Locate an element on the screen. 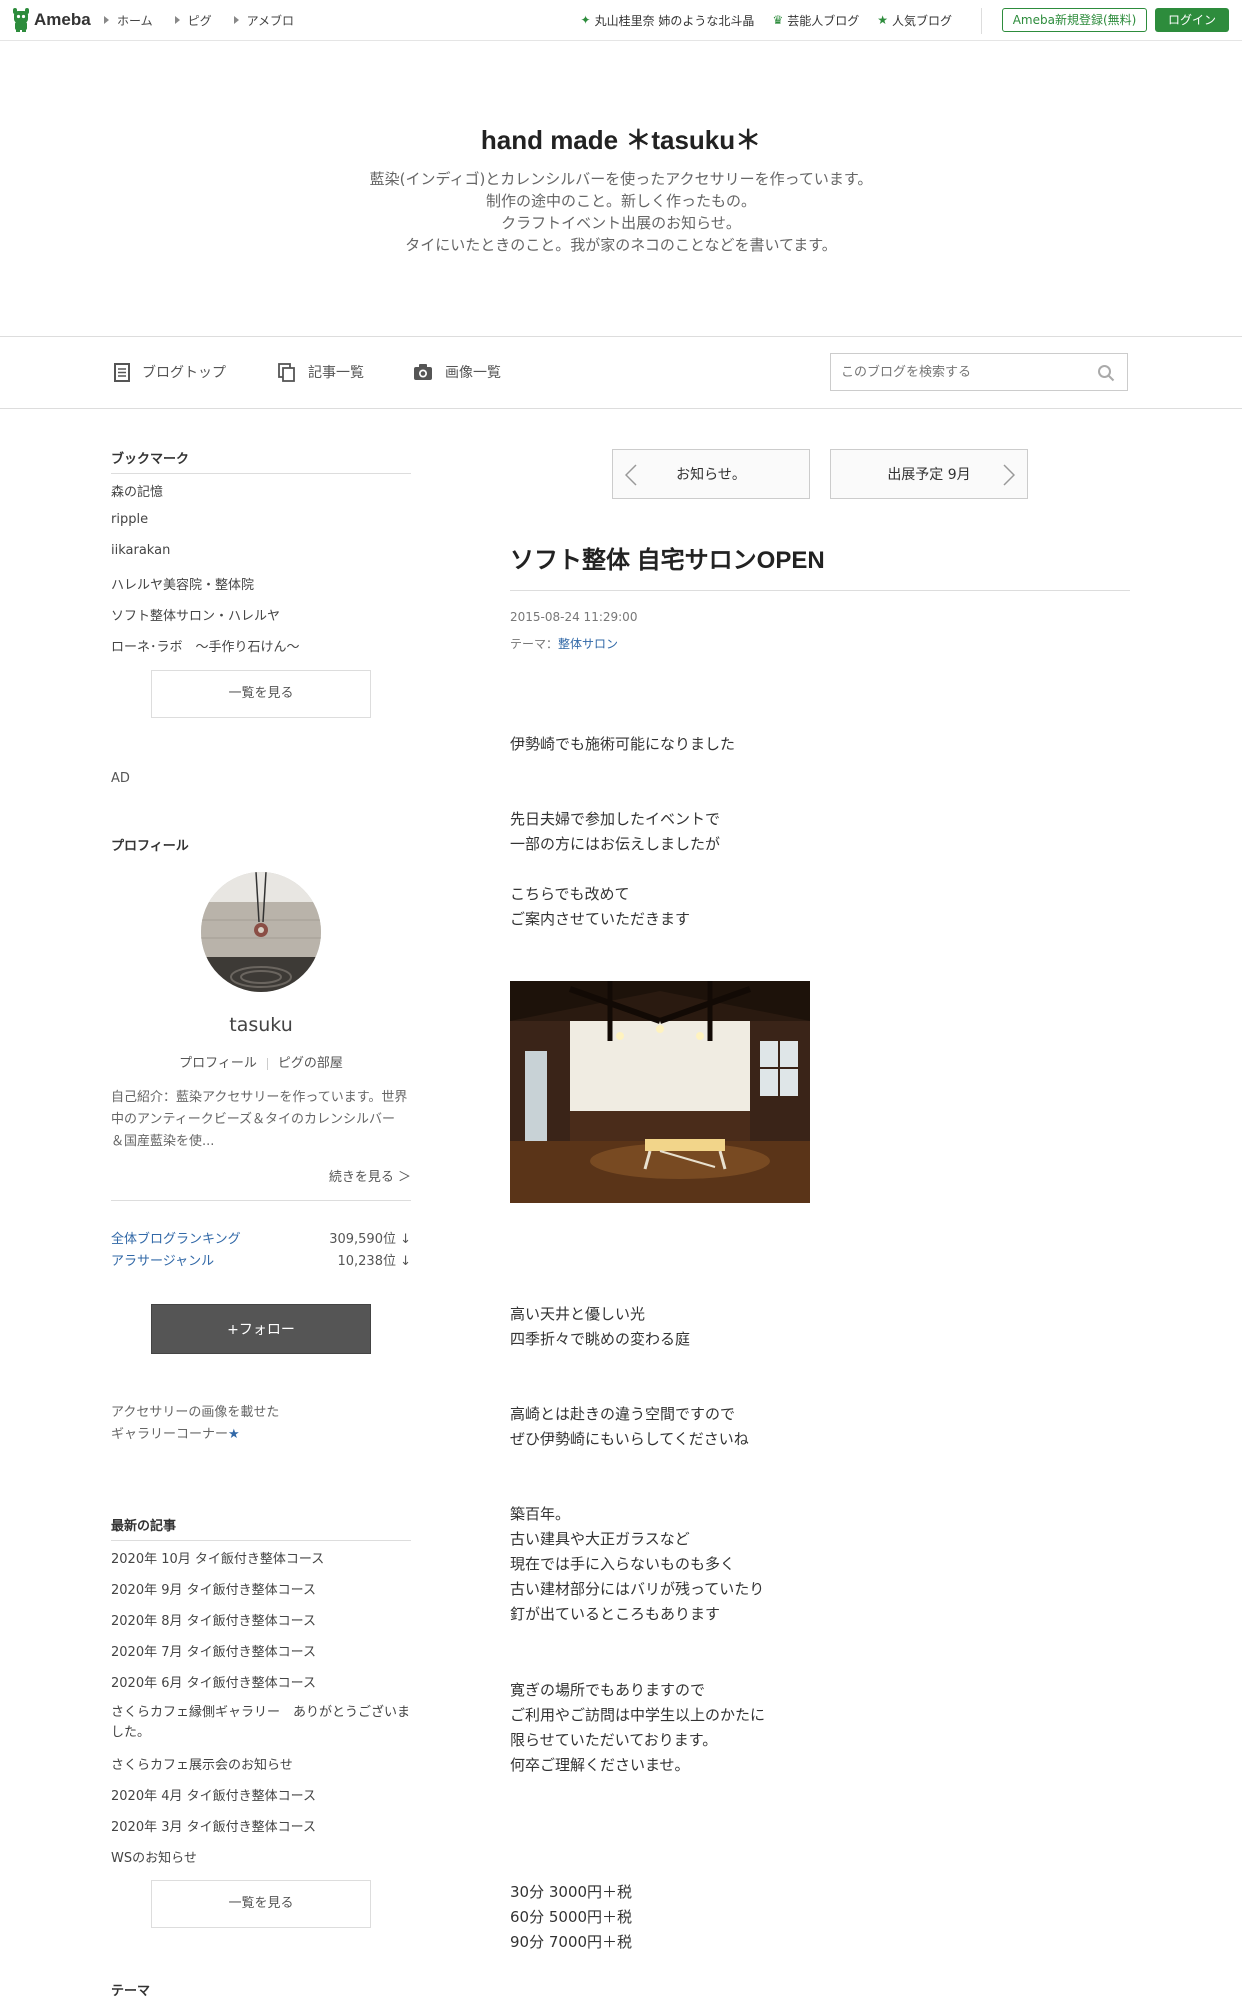 The height and width of the screenshot is (2000, 1242). nav-label: 画像一覧 is located at coordinates (473, 373).